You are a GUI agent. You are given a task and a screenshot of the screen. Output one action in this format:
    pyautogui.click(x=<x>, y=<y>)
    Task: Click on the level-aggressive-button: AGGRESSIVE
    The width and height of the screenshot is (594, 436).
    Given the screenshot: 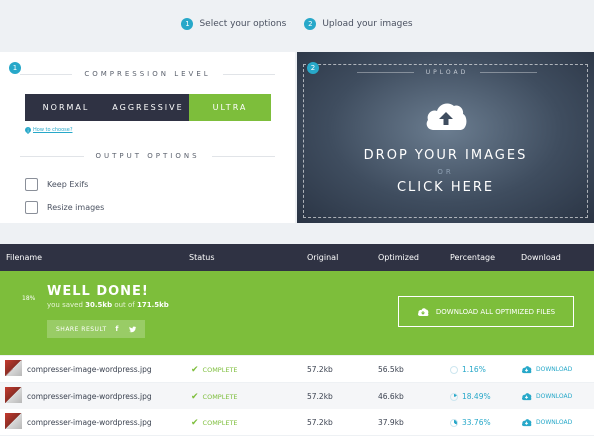 What is the action you would take?
    pyautogui.click(x=148, y=107)
    